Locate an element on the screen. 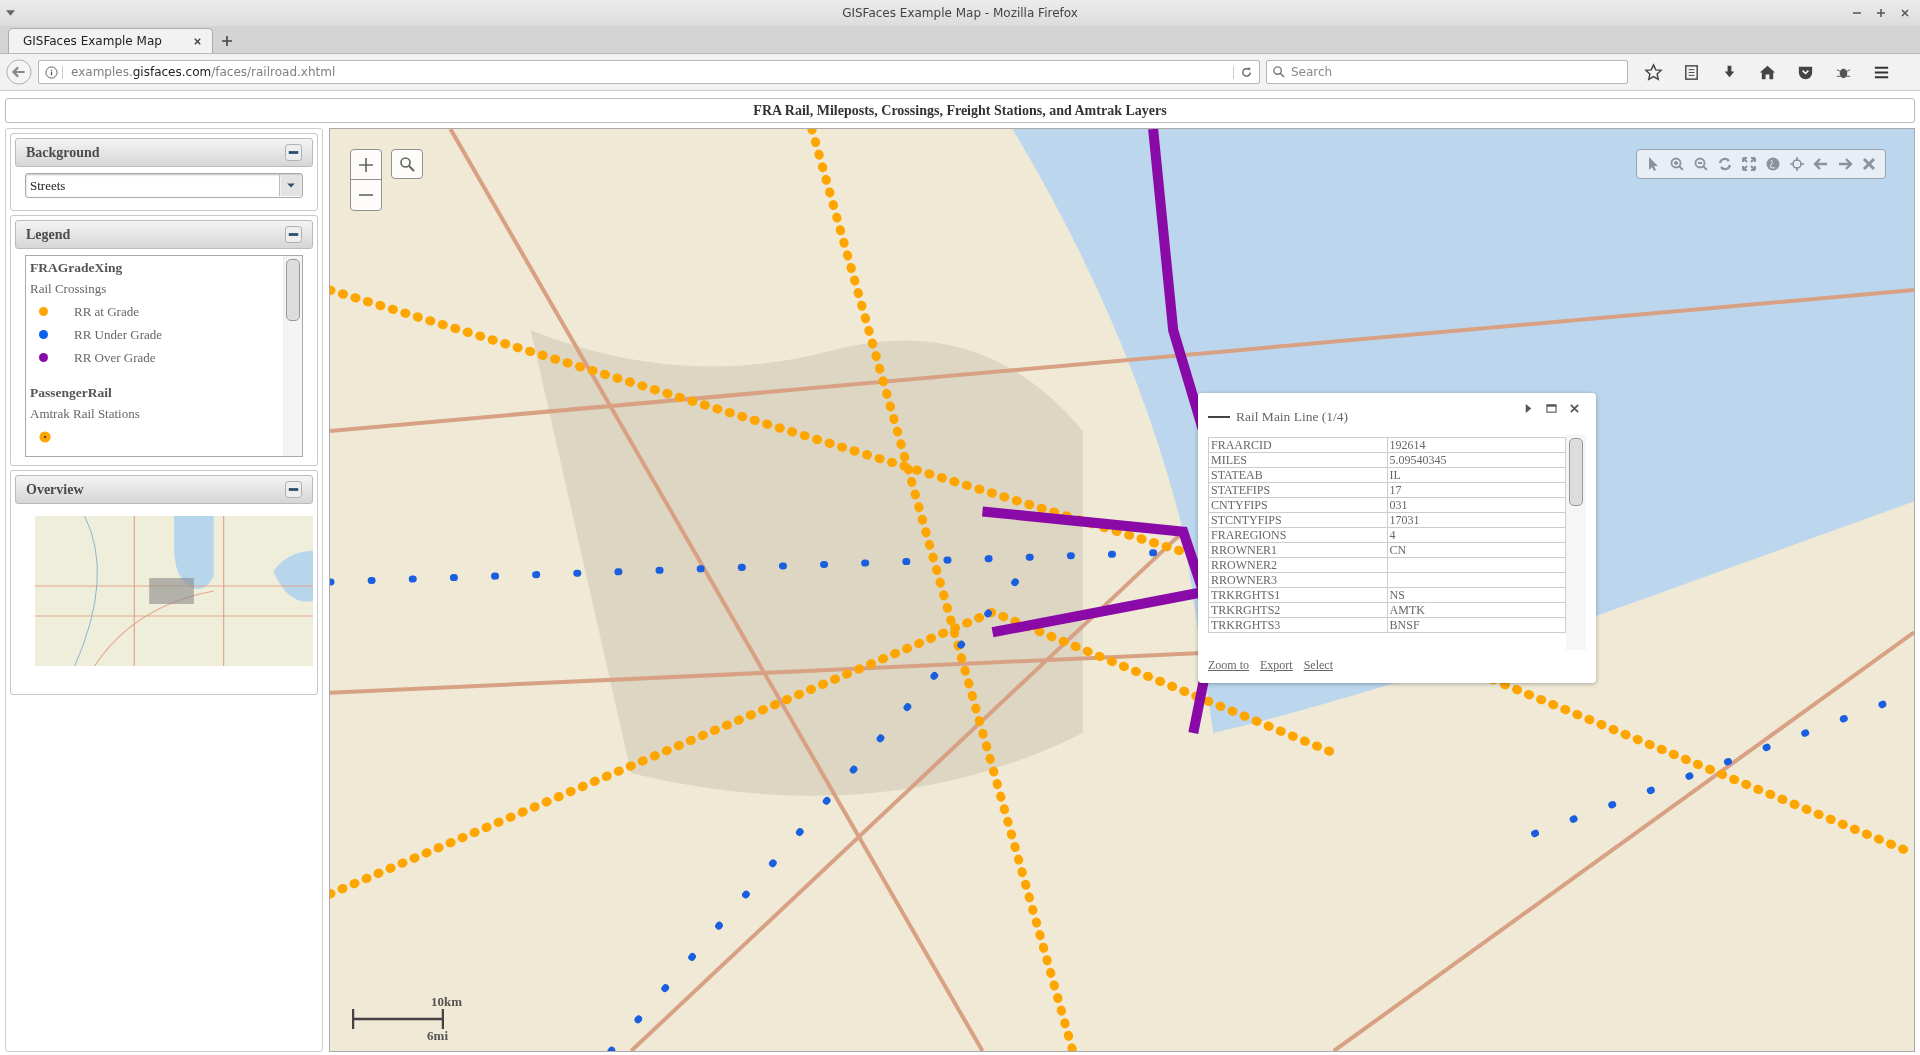 This screenshot has width=1920, height=1055. panel-title: Overview is located at coordinates (55, 489).